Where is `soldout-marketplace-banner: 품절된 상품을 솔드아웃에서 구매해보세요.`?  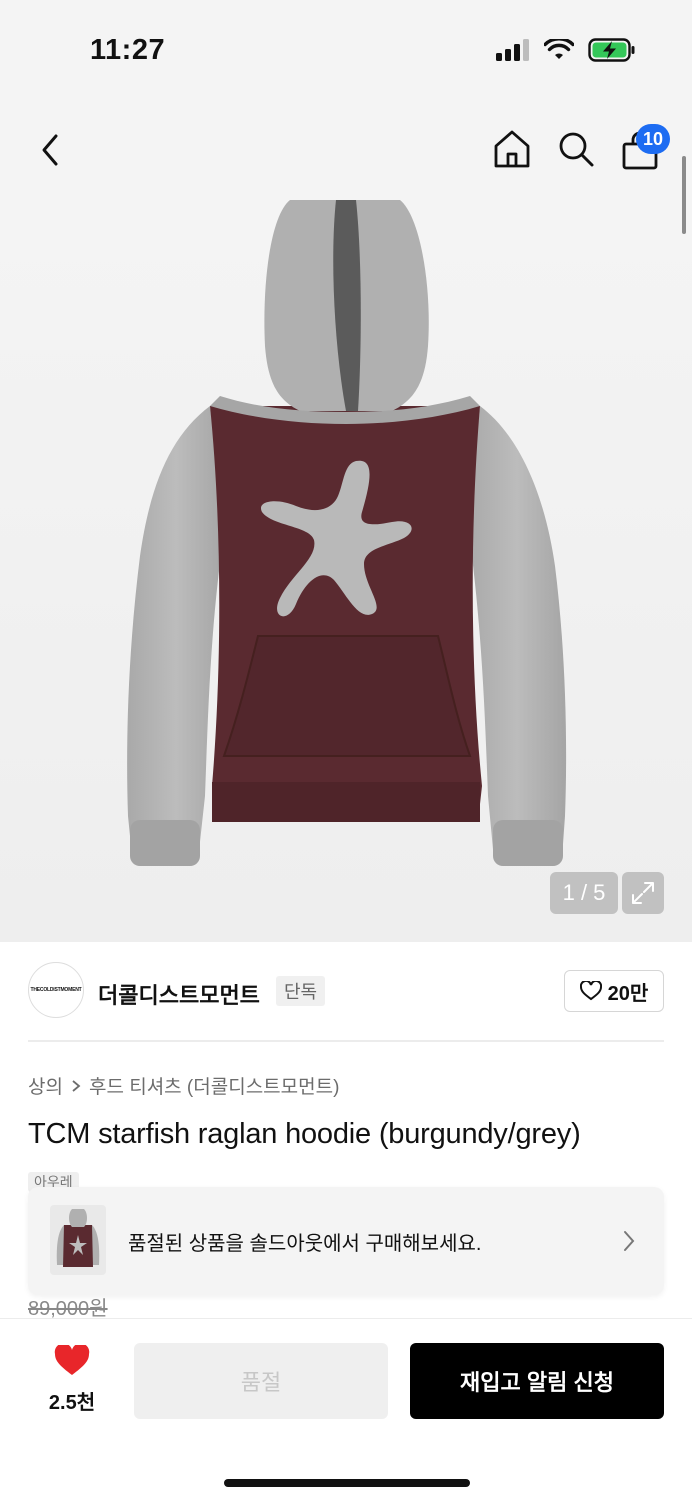
soldout-marketplace-banner: 품절된 상품을 솔드아웃에서 구매해보세요. is located at coordinates (346, 1241).